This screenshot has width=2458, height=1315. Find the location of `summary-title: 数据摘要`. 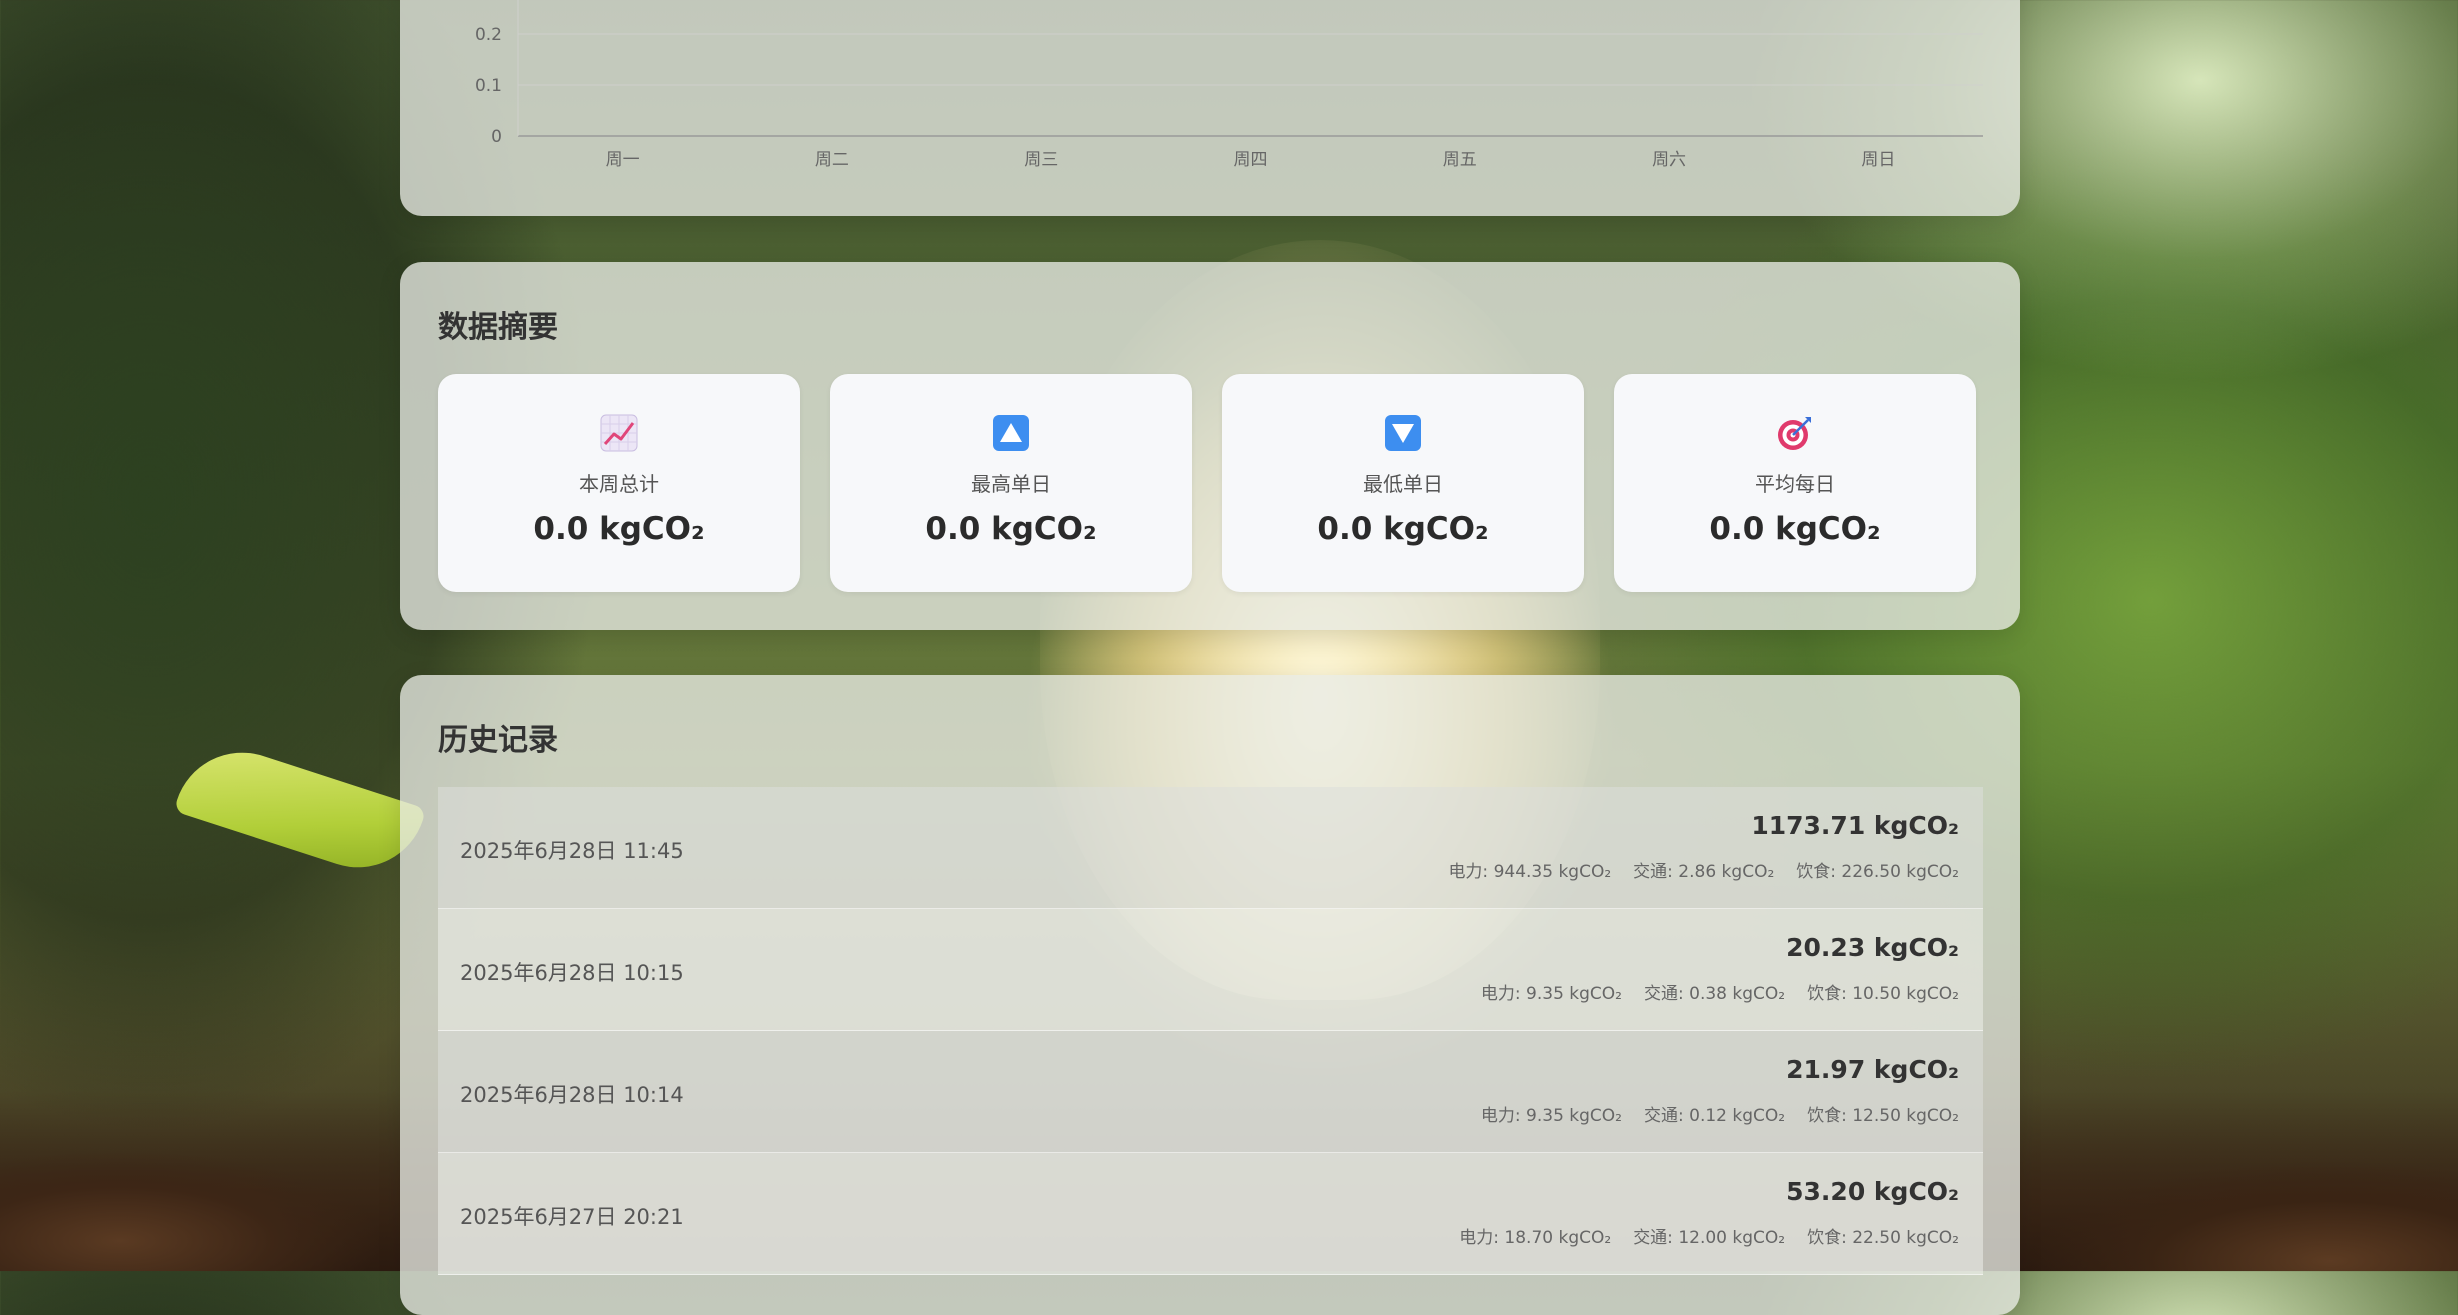

summary-title: 数据摘要 is located at coordinates (498, 327).